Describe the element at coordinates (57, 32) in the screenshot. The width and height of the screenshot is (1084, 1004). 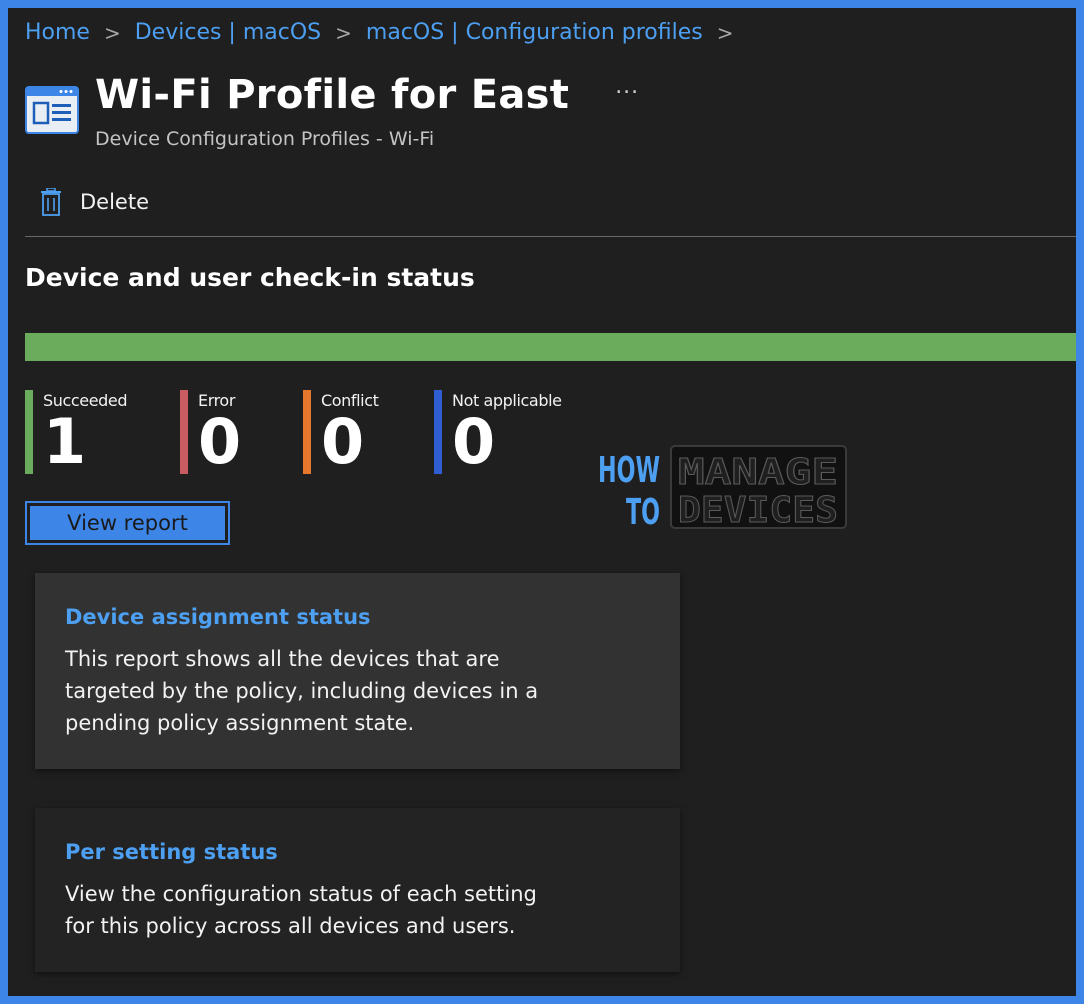
I see `breadcrumb-home: Home` at that location.